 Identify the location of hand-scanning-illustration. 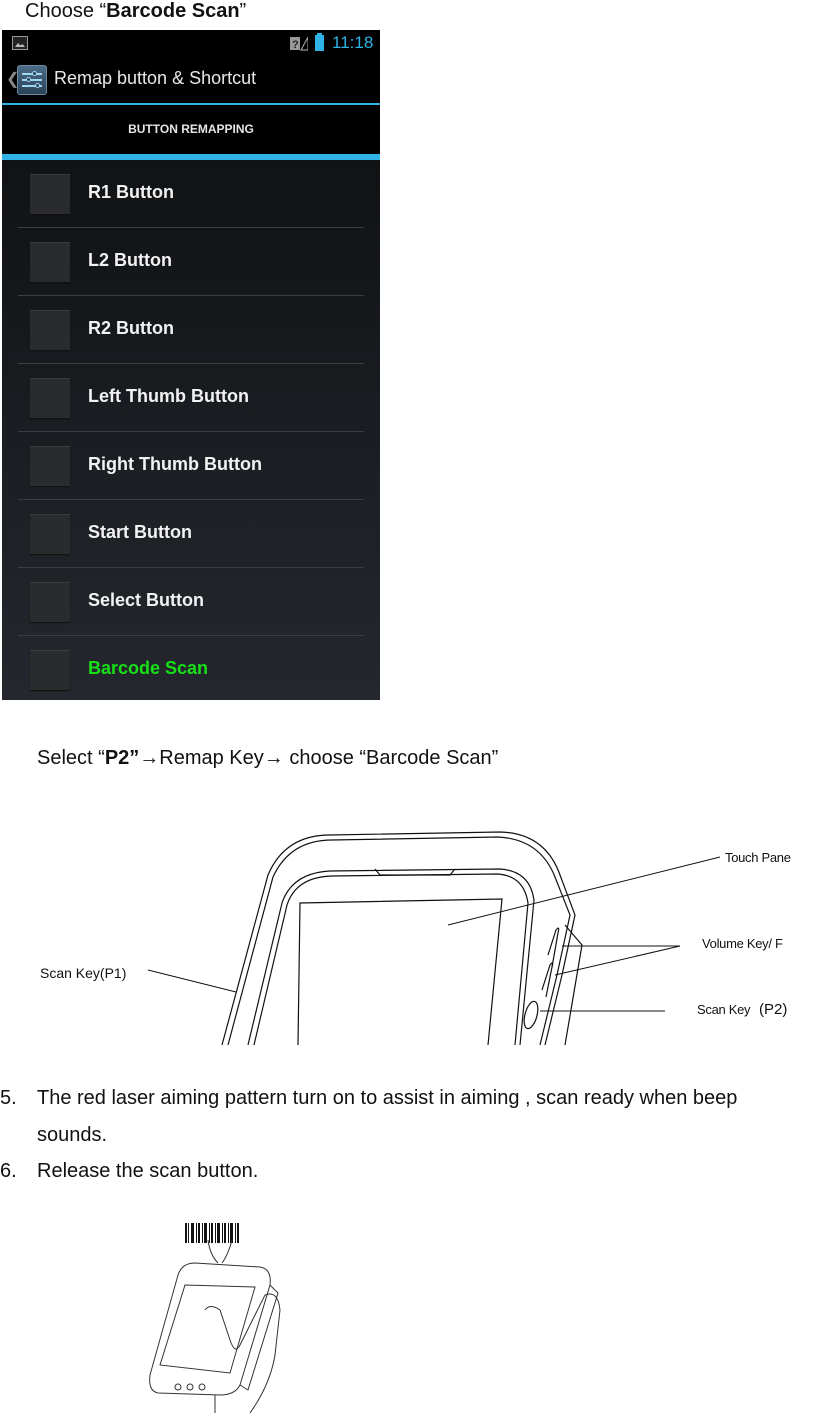
(215, 1318).